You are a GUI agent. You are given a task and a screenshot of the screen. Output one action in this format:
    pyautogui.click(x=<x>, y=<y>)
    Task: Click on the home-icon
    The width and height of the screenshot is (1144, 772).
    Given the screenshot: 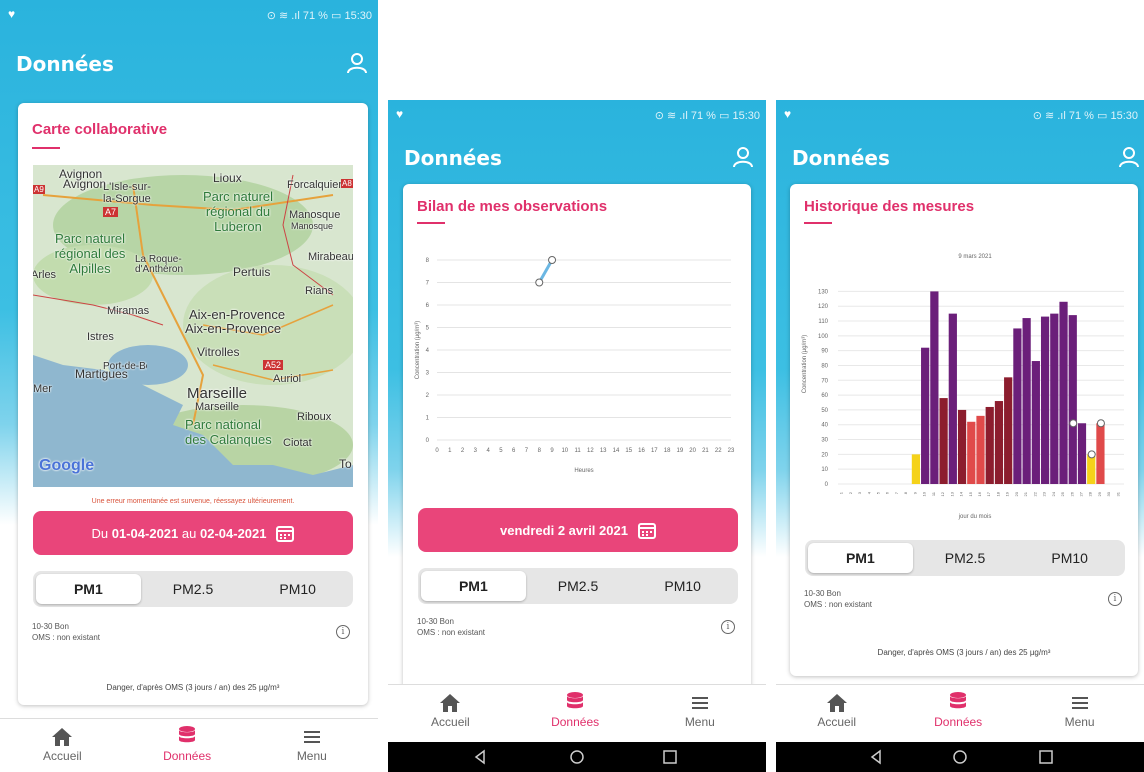 What is the action you would take?
    pyautogui.click(x=62, y=737)
    